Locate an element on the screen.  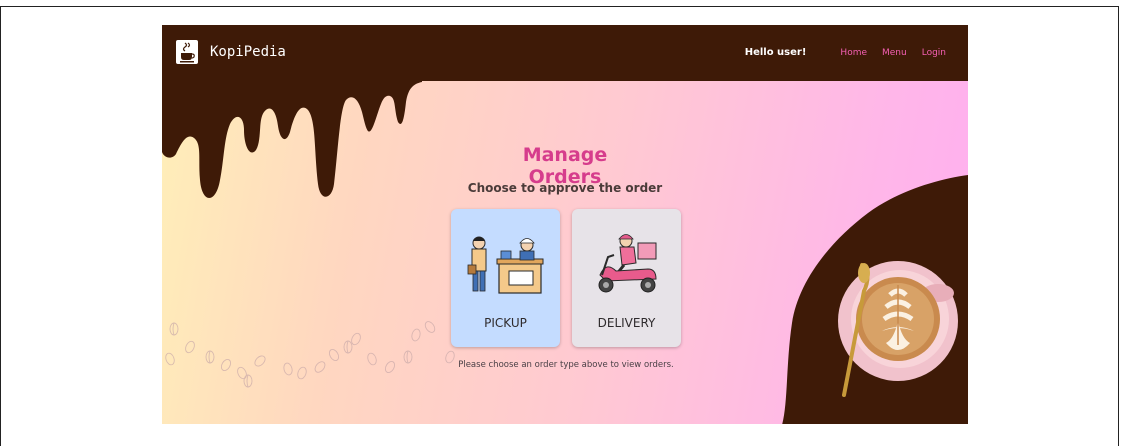
coffee-beans-decoration is located at coordinates (310, 354).